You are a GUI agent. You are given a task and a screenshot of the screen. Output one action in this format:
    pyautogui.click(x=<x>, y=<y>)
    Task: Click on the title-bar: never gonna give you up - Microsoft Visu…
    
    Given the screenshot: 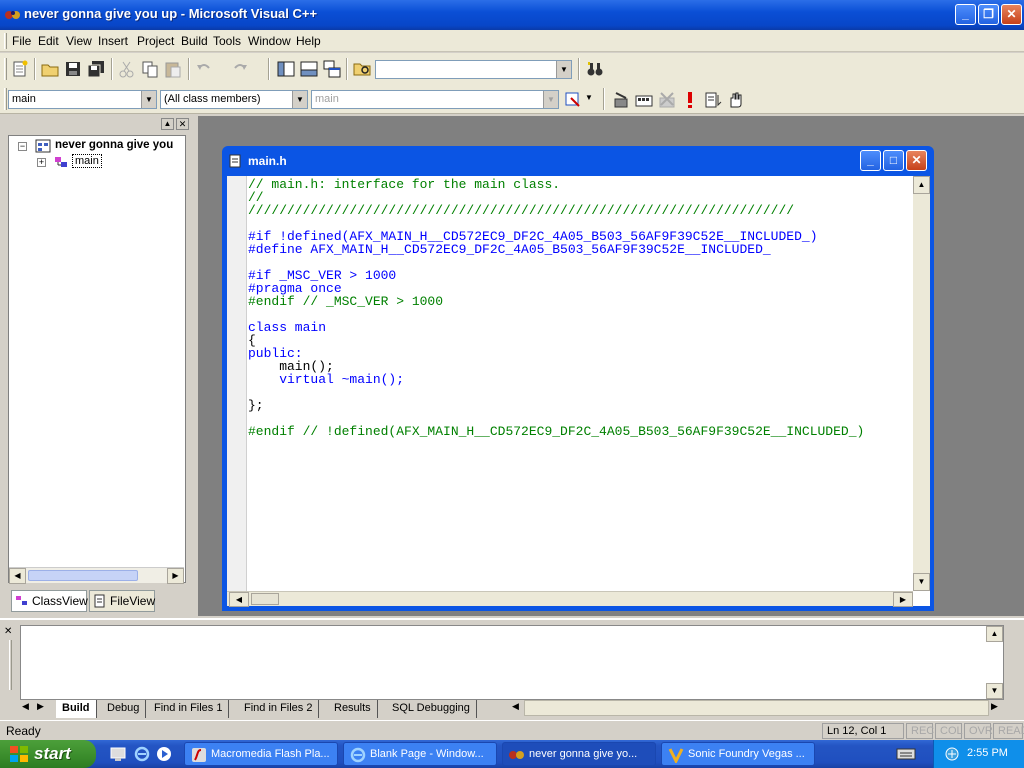 What is the action you would take?
    pyautogui.click(x=512, y=15)
    